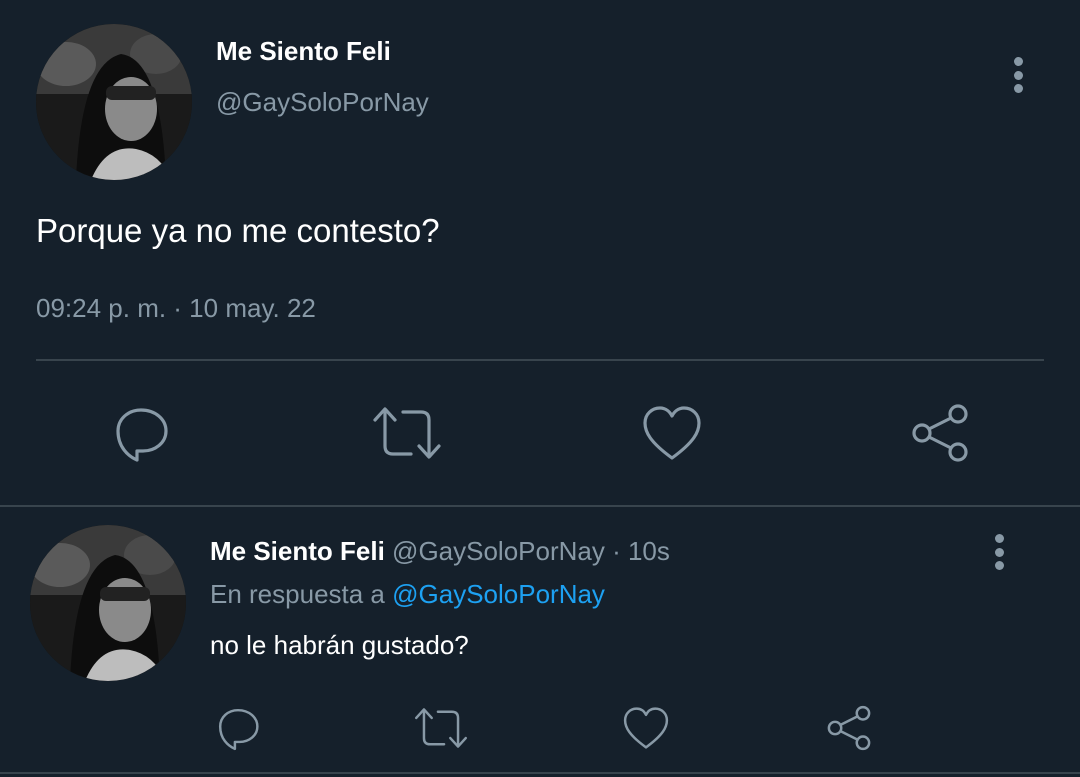 This screenshot has width=1080, height=777. I want to click on more-options-icon, so click(1018, 75).